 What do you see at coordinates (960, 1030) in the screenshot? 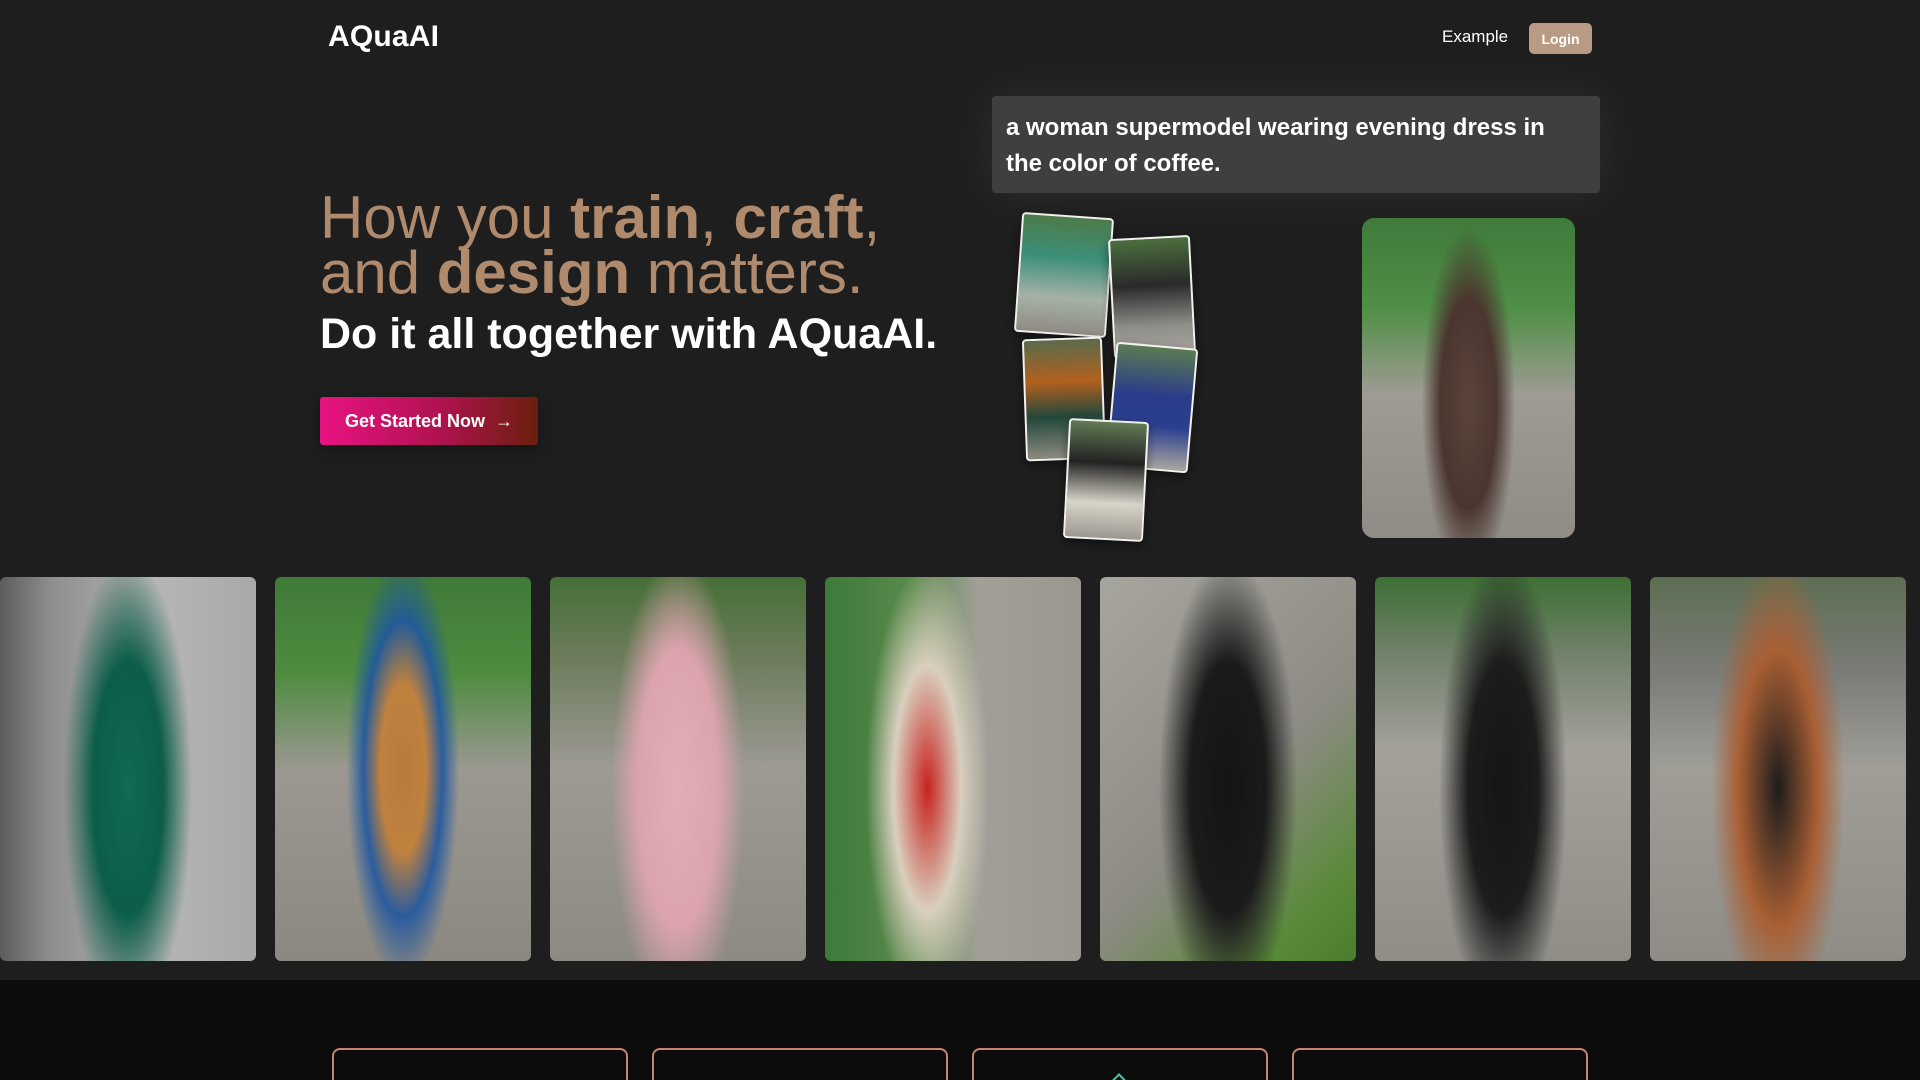
I see `features-section` at bounding box center [960, 1030].